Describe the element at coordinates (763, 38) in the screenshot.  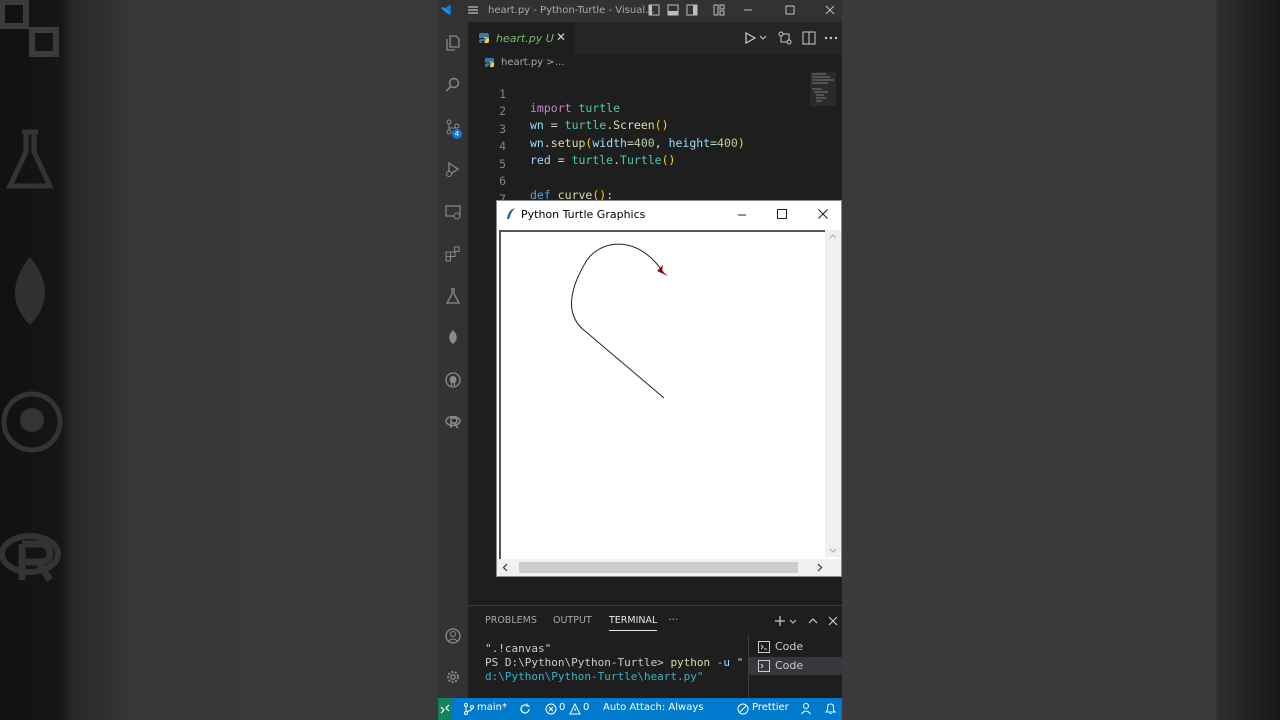
I see `run-dropdown-chevron-icon` at that location.